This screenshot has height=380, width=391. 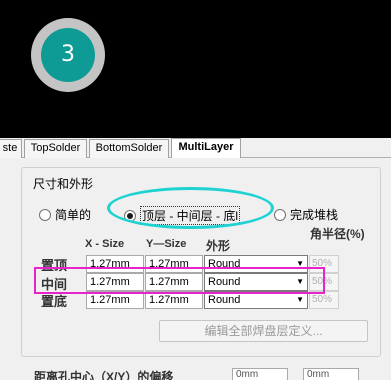 What do you see at coordinates (256, 264) in the screenshot?
I see `top-shape-select: Round ▼` at bounding box center [256, 264].